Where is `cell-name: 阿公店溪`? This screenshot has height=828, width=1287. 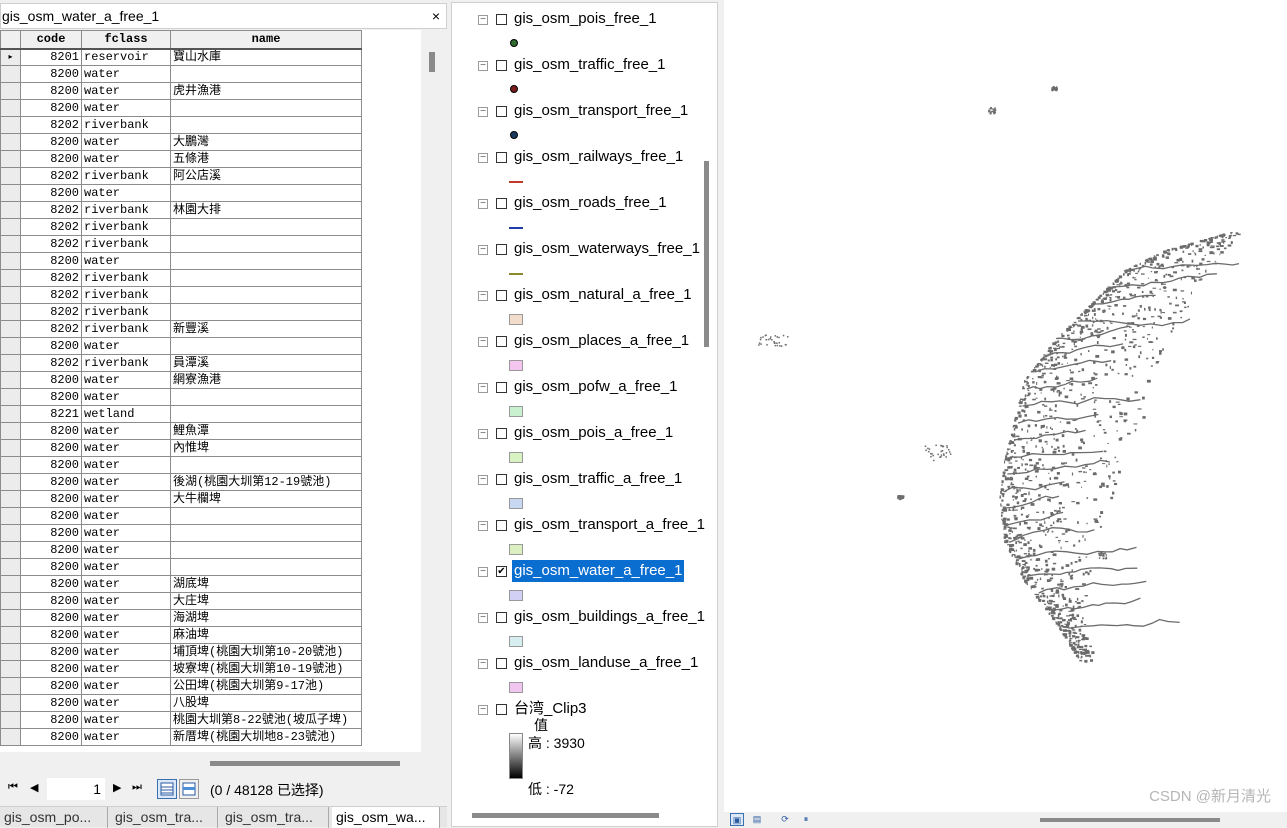 cell-name: 阿公店溪 is located at coordinates (266, 176).